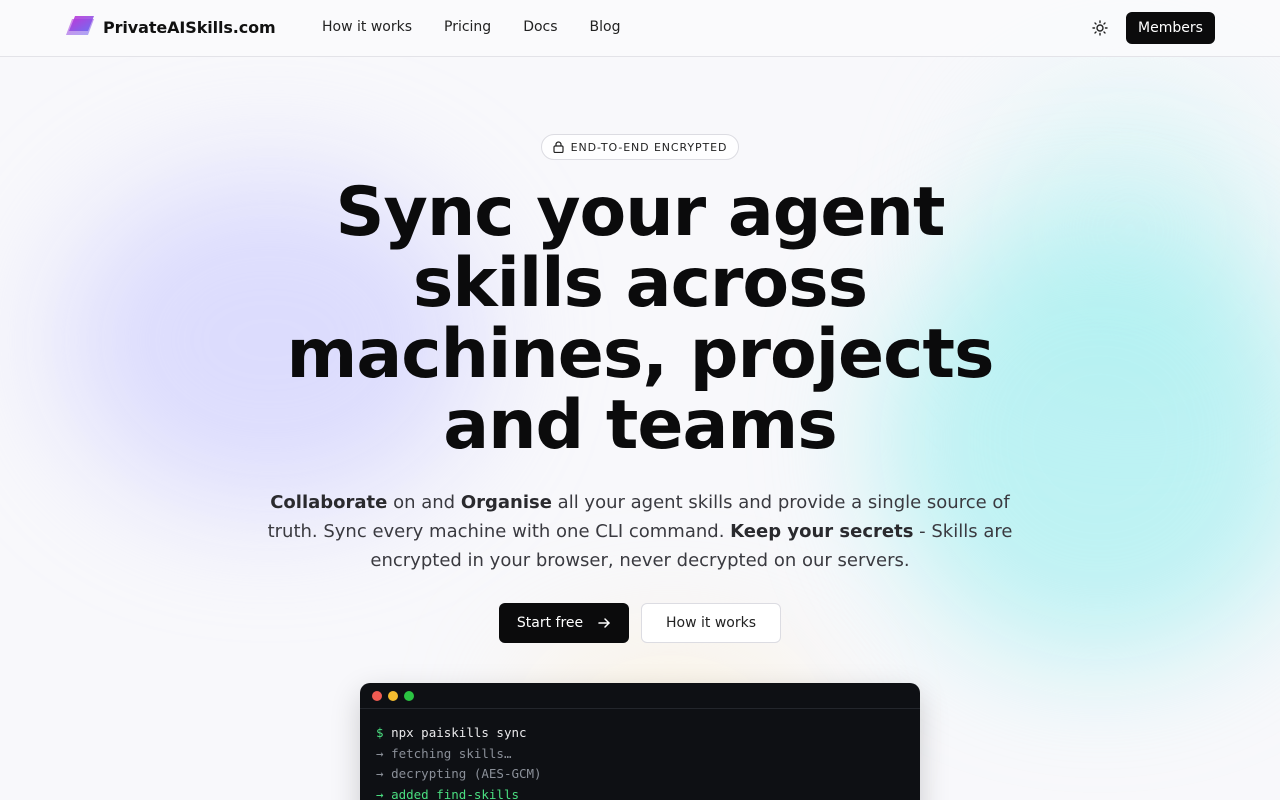  Describe the element at coordinates (393, 695) in the screenshot. I see `minimize-dot-icon` at that location.